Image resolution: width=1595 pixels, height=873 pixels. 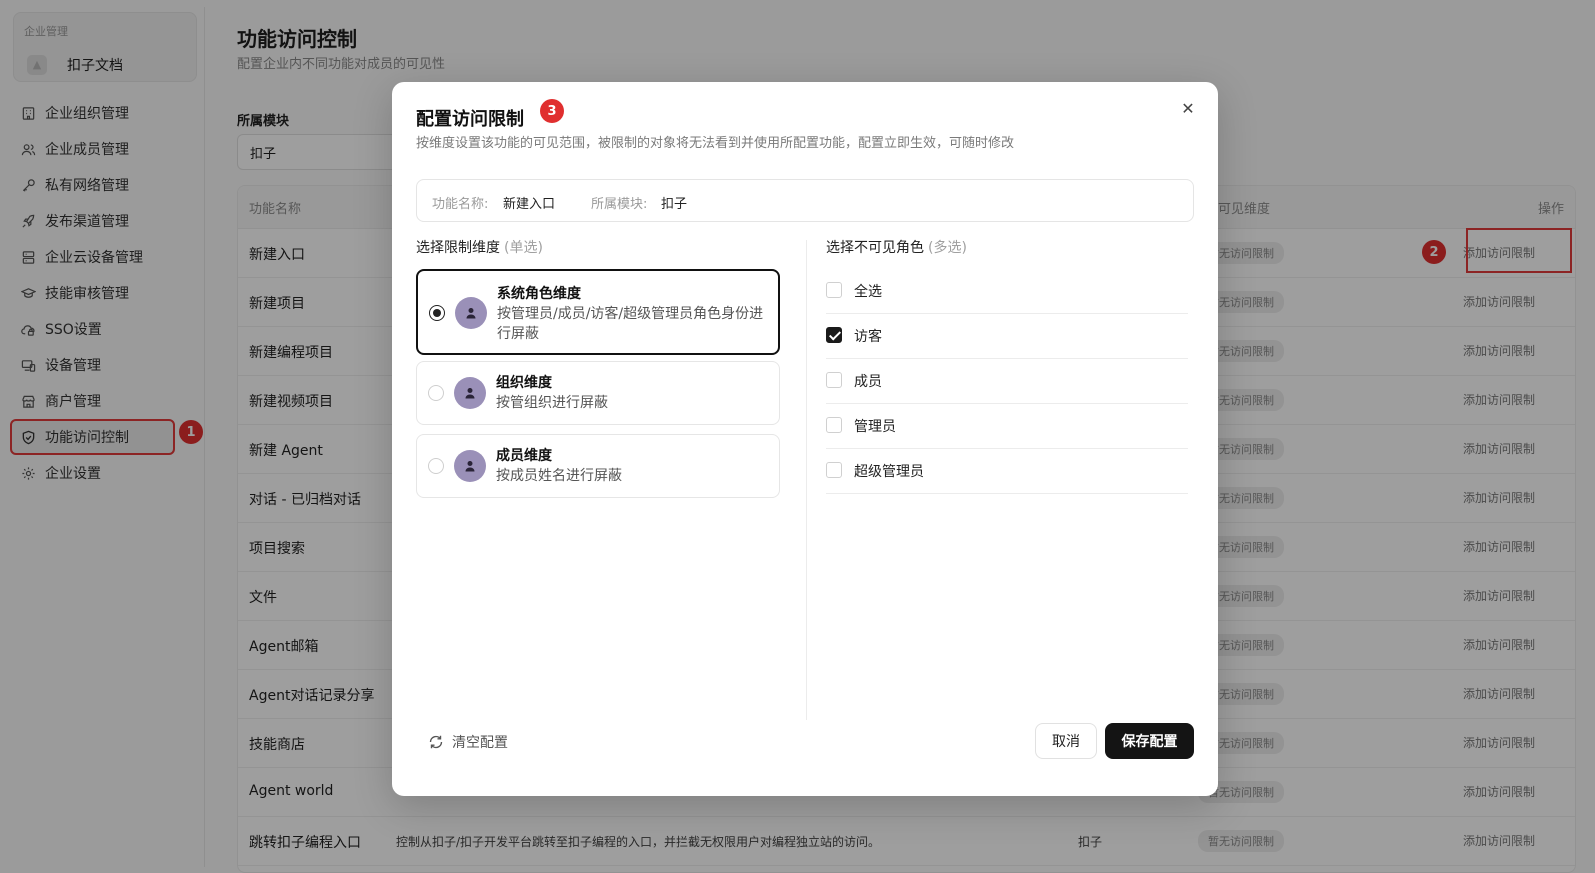 What do you see at coordinates (1007, 426) in the screenshot?
I see `role-option-admin: 管理员` at bounding box center [1007, 426].